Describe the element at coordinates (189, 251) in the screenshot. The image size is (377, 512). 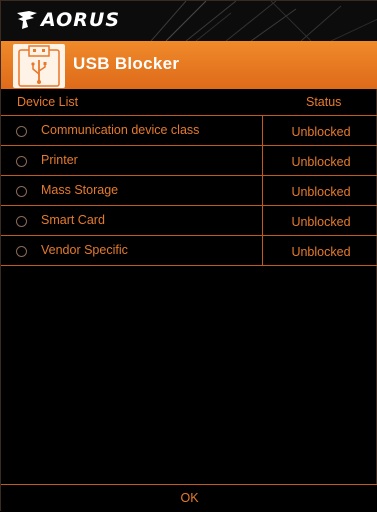
I see `device-row-vendor-specific: Vendor Specific Unblocked` at that location.